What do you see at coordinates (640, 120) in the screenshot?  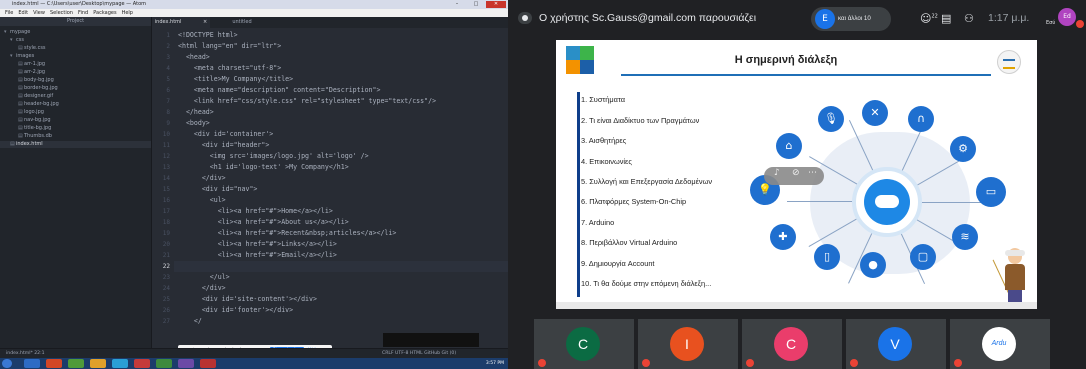 I see `agenda-item: 2. Τι είναι Διαδίκτυο των Πραγμάτων` at bounding box center [640, 120].